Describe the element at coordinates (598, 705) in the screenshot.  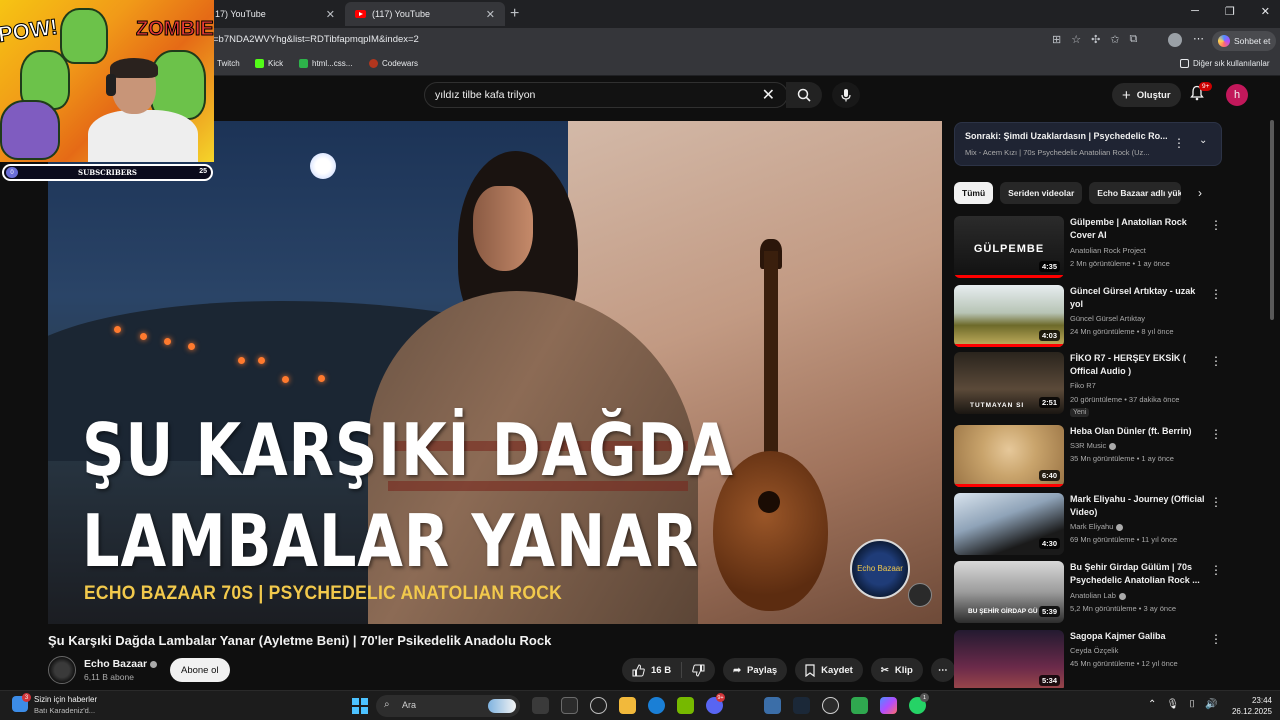
I see `chatgpt-icon` at that location.